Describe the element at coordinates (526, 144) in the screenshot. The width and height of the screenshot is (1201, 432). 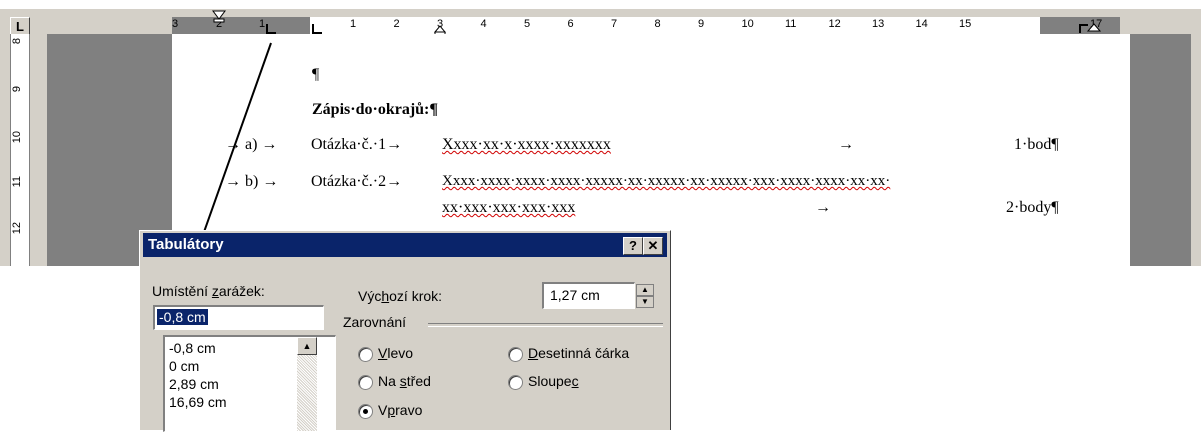
I see `answer-text: Xxxx·xx·x·xxxx·xxxxxxx` at that location.